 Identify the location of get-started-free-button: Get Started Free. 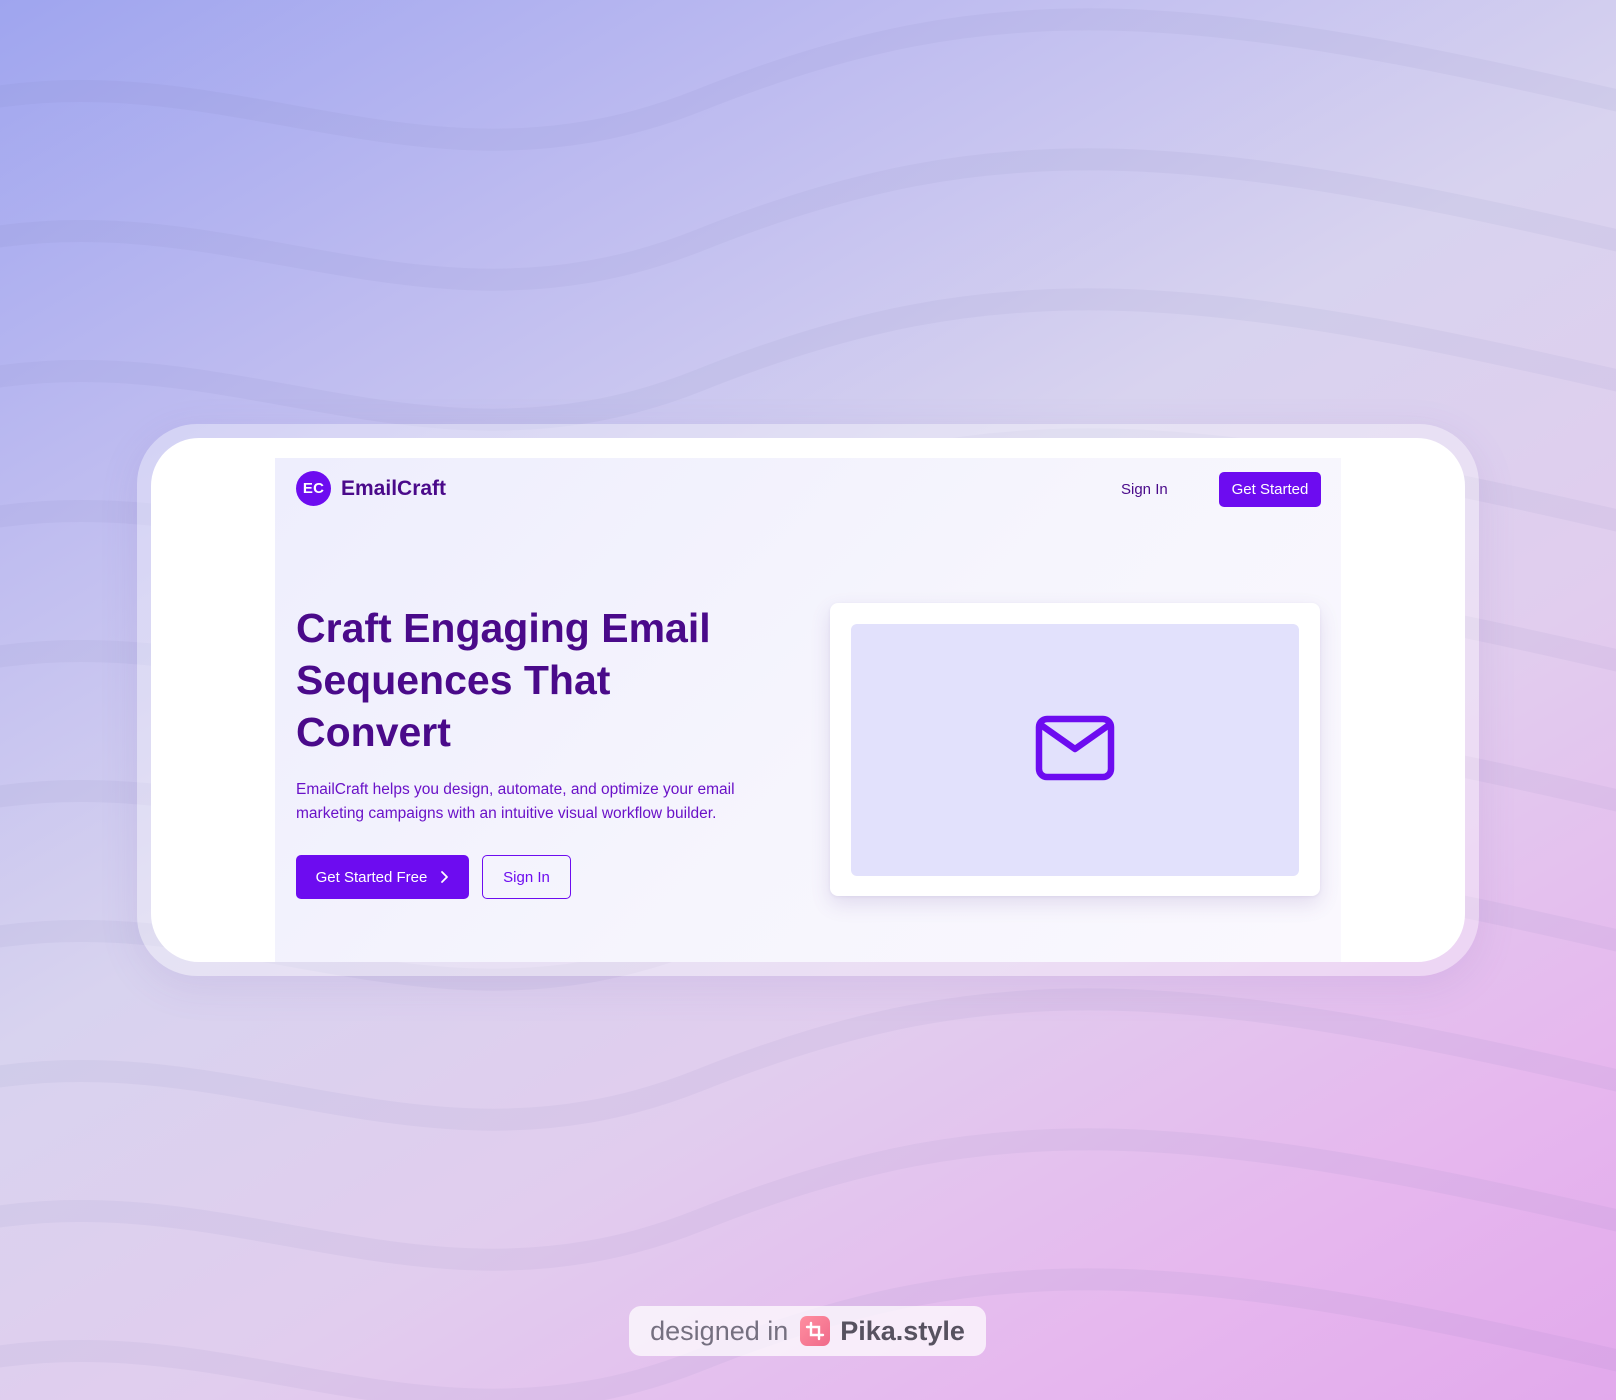
(382, 877).